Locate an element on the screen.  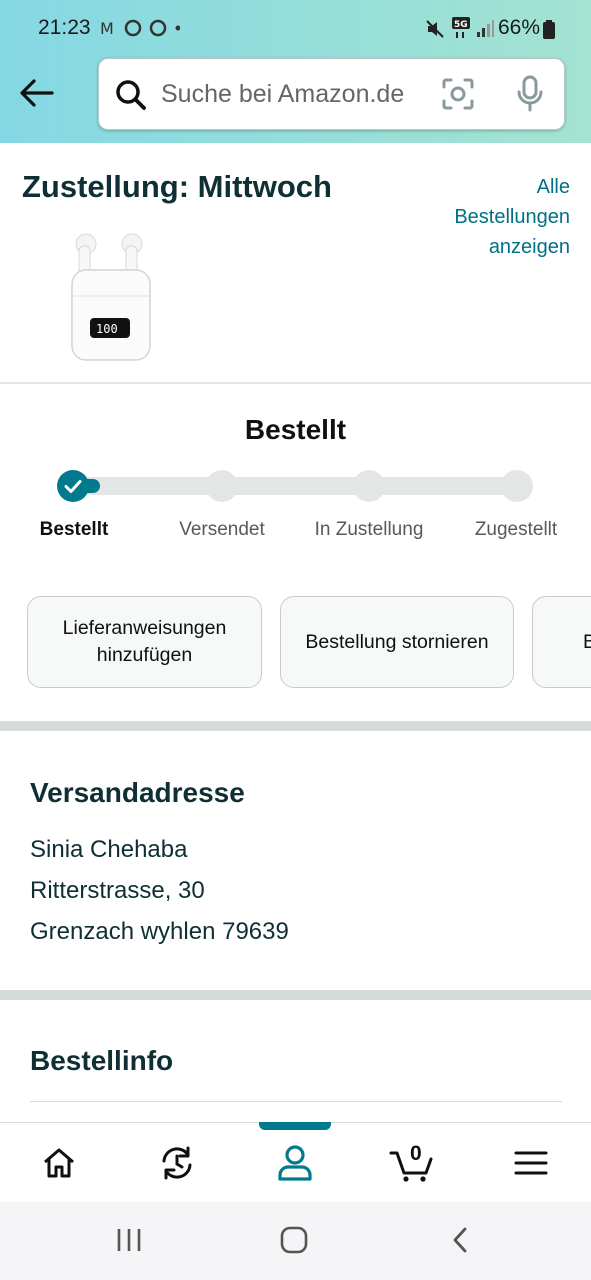
nav-home is located at coordinates (59, 1163).